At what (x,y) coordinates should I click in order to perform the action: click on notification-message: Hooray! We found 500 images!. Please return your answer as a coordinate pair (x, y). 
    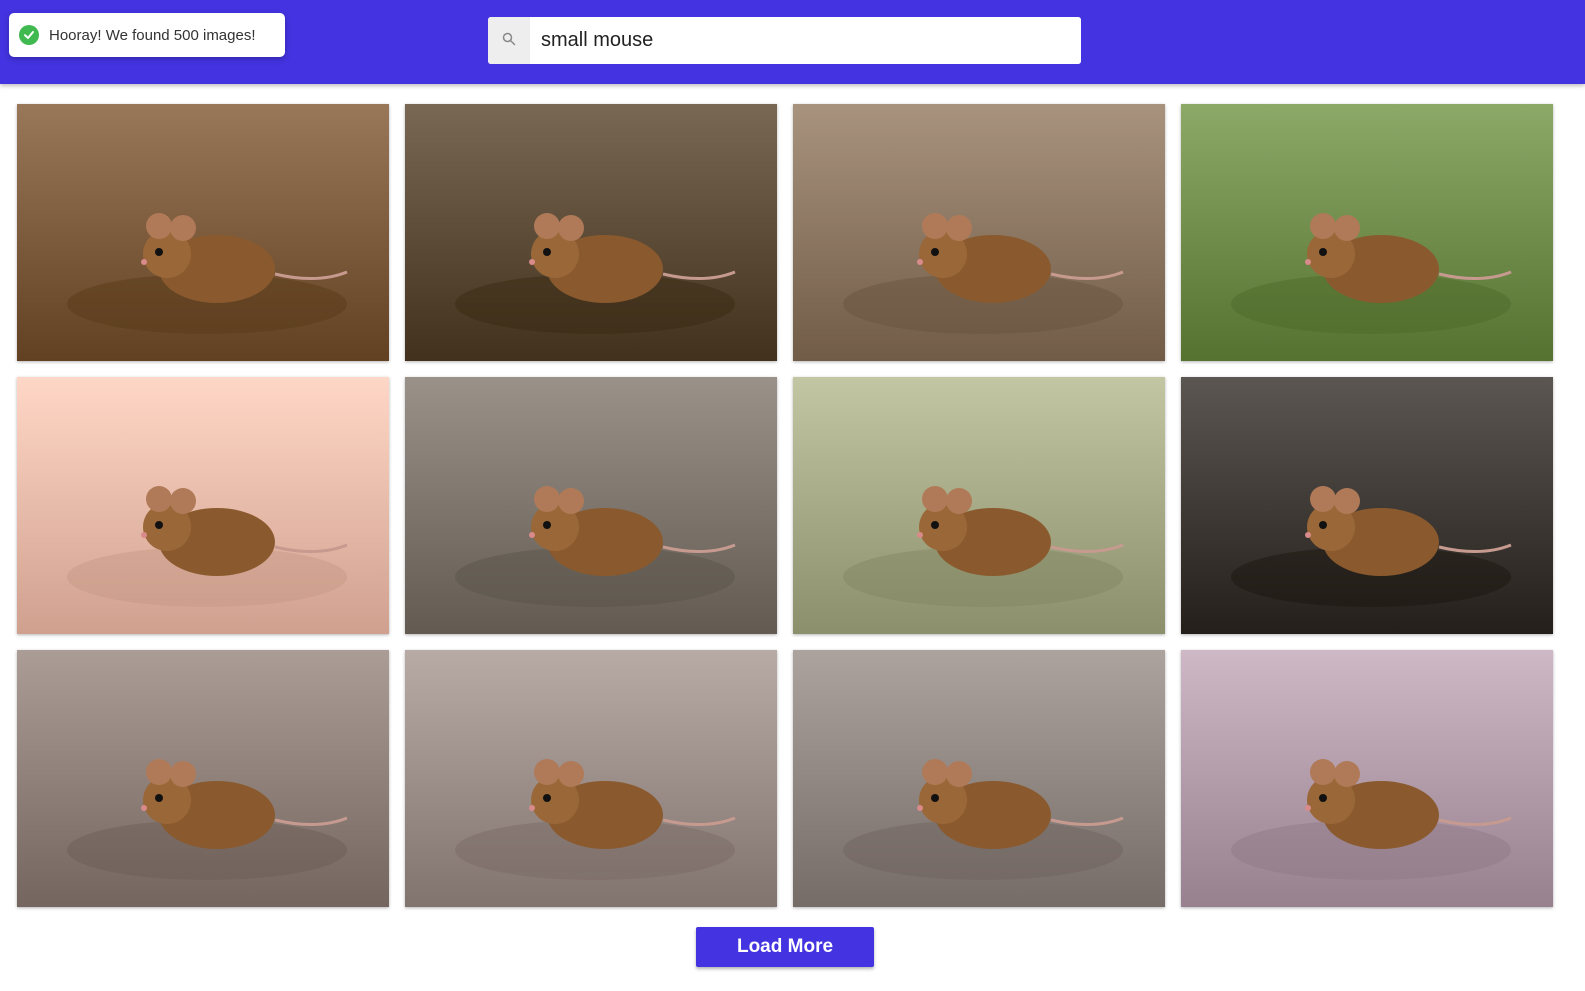
    Looking at the image, I should click on (152, 35).